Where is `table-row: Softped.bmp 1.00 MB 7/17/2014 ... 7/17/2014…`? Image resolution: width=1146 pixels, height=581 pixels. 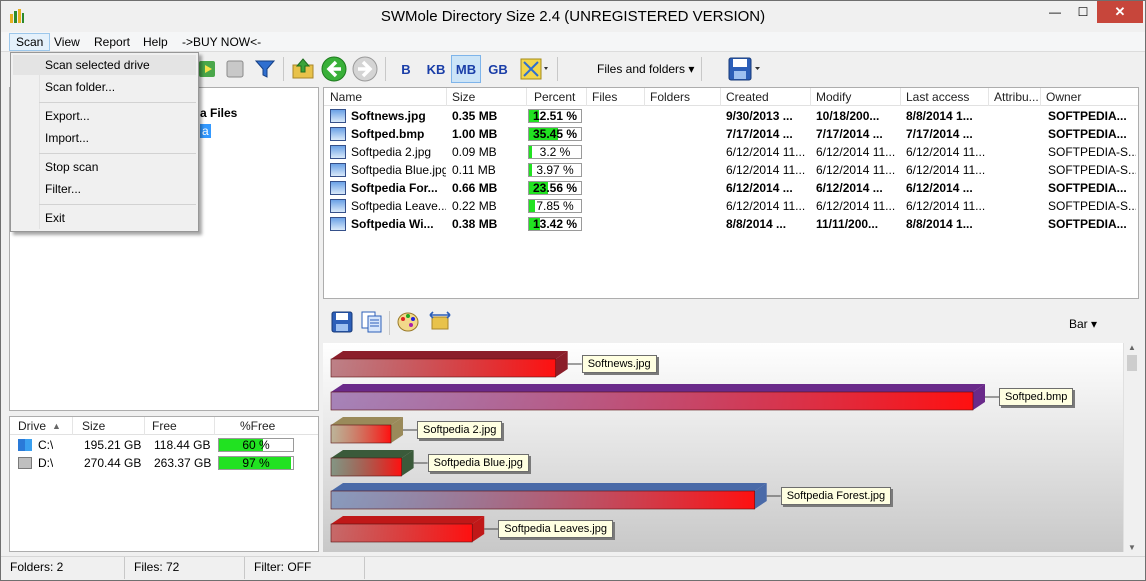 table-row: Softped.bmp 1.00 MB 7/17/2014 ... 7/17/2014… is located at coordinates (731, 134).